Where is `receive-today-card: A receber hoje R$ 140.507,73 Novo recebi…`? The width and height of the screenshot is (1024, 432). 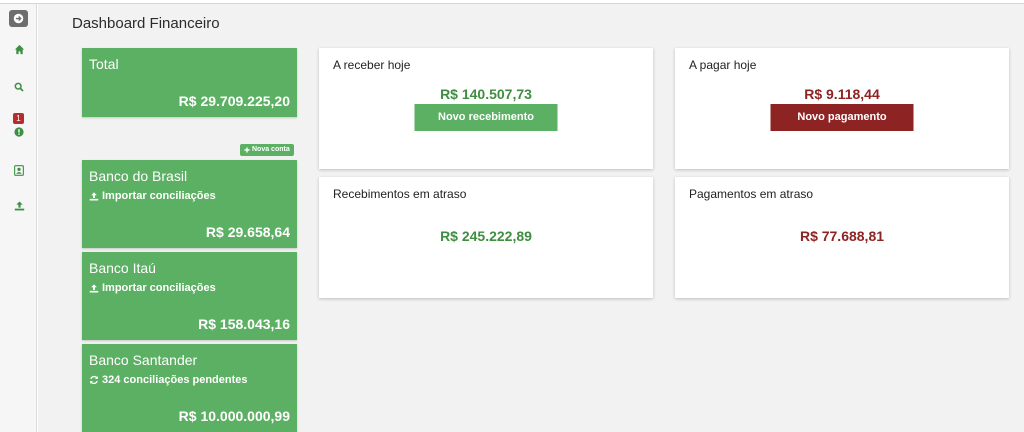
receive-today-card: A receber hoje R$ 140.507,73 Novo recebi… is located at coordinates (486, 108).